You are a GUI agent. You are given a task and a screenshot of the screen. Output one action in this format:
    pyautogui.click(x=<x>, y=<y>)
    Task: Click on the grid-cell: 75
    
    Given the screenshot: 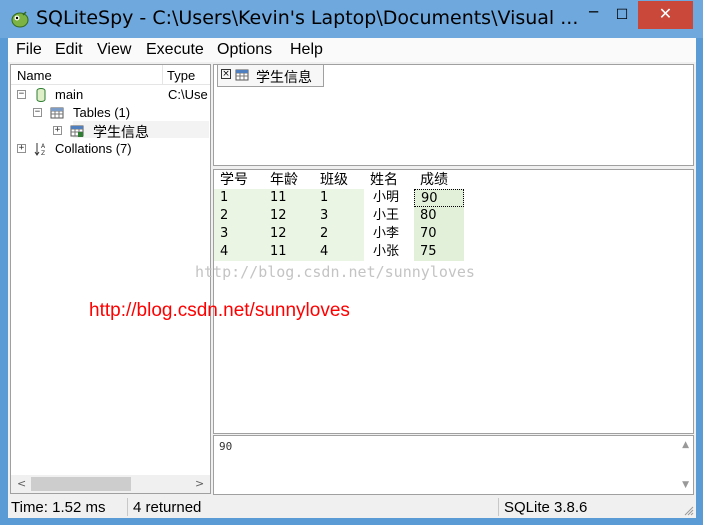 What is the action you would take?
    pyautogui.click(x=439, y=252)
    